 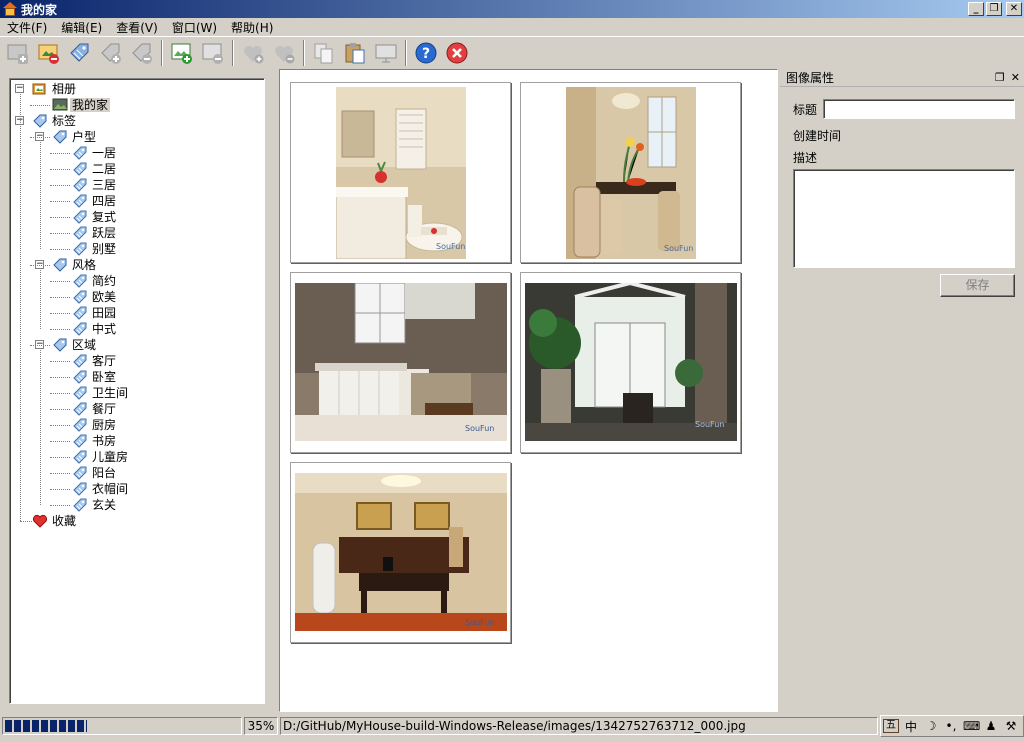 I want to click on house-icon, so click(x=10, y=9).